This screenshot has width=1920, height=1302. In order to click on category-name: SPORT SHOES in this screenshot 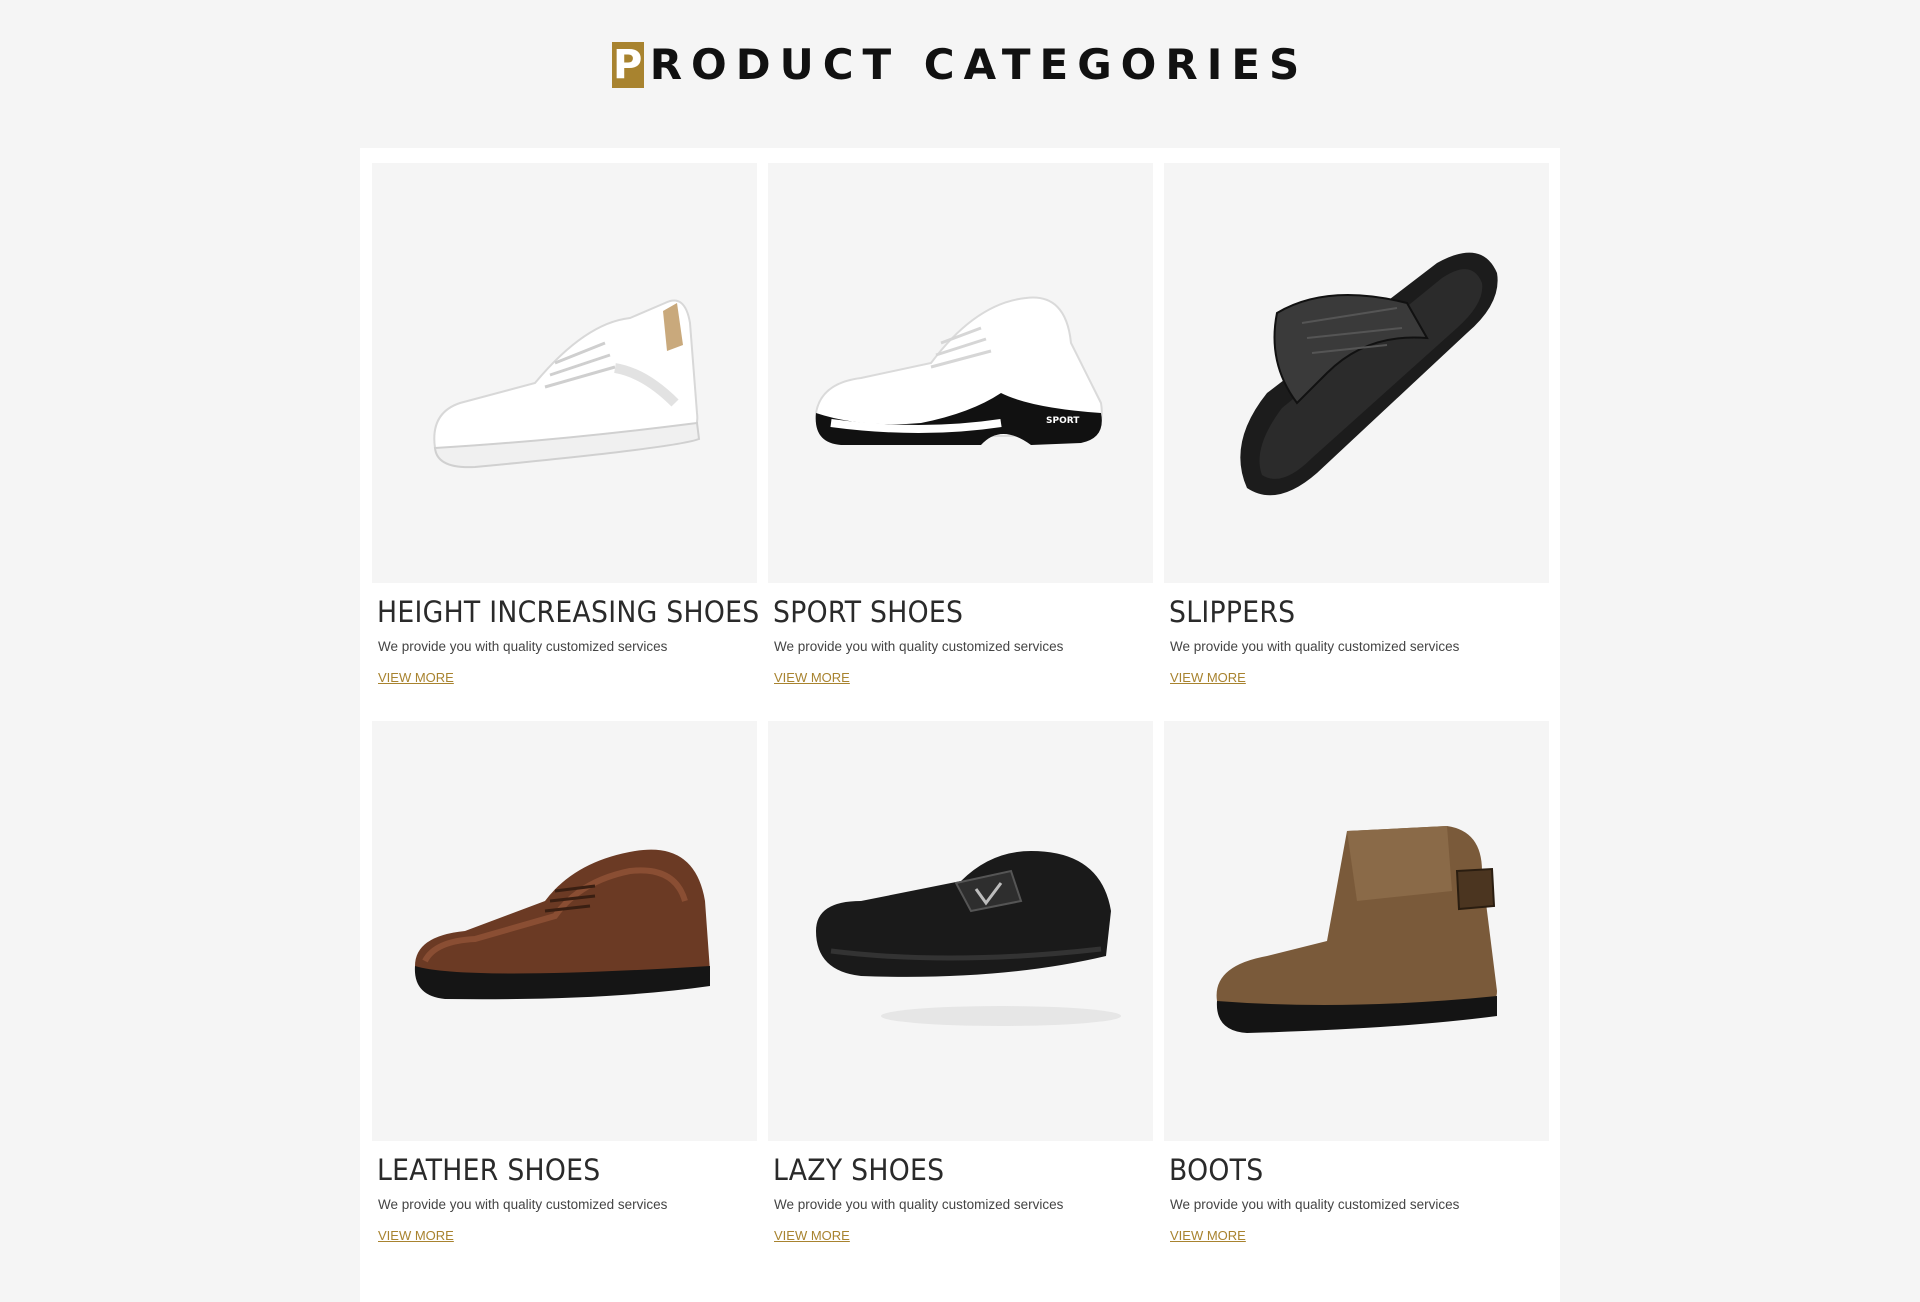, I will do `click(868, 612)`.